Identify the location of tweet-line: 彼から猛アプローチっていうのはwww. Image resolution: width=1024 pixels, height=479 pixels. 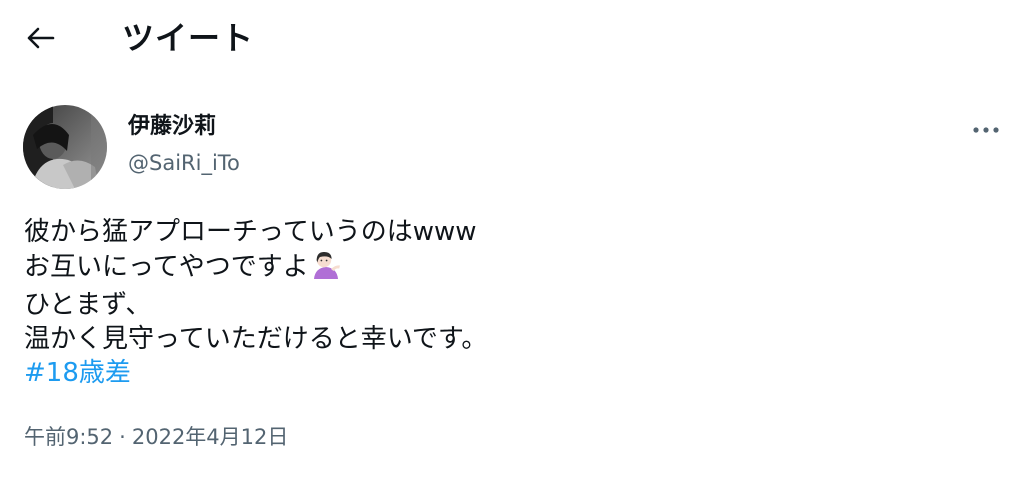
(250, 232).